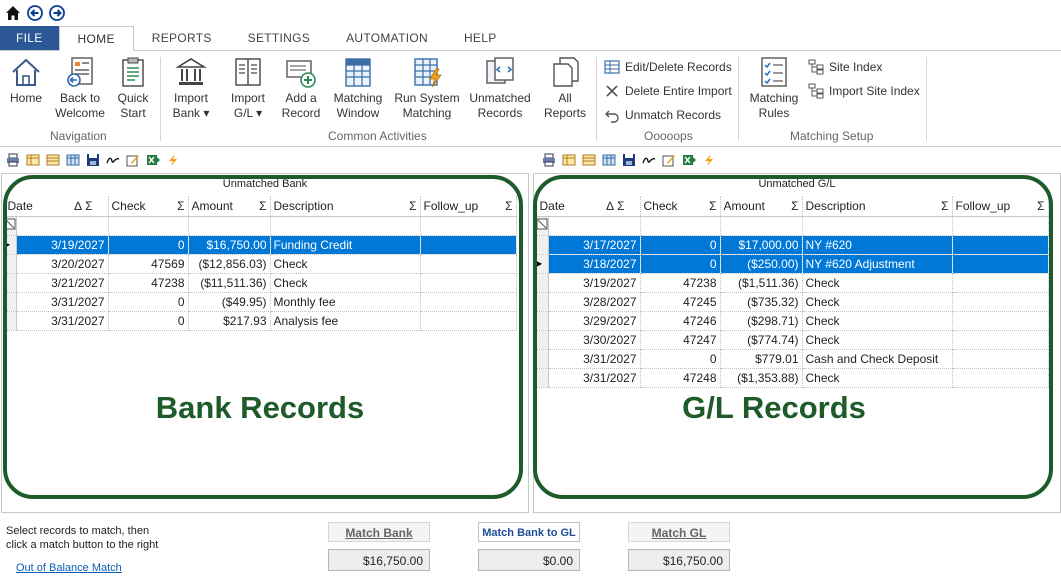 Image resolution: width=1061 pixels, height=587 pixels. I want to click on cell-date: 3/21/2027, so click(62, 283).